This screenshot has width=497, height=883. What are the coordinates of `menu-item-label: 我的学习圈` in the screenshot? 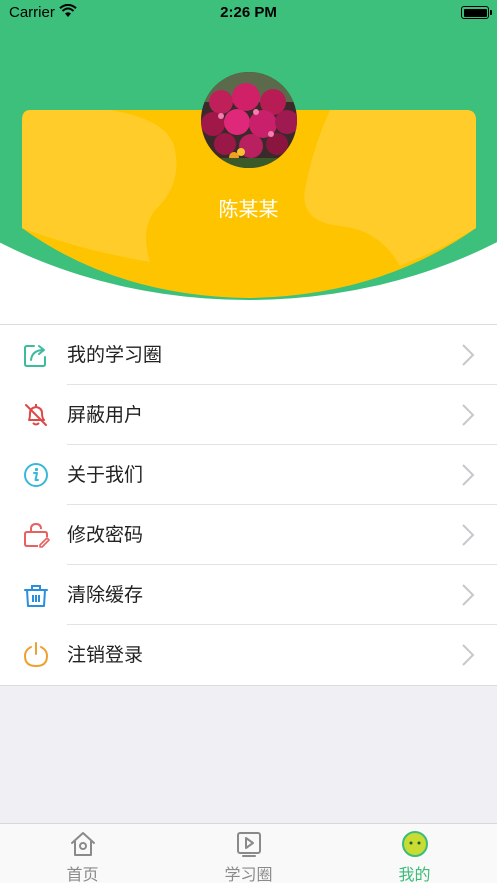 It's located at (115, 355).